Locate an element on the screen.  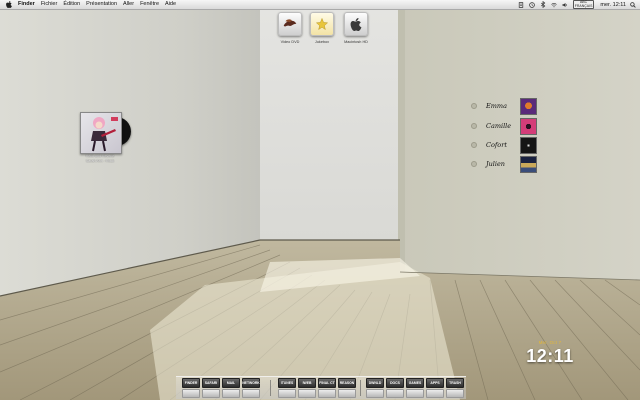
clock-widget: Mer. Oct 7 12:11 is located at coordinates (550, 353).